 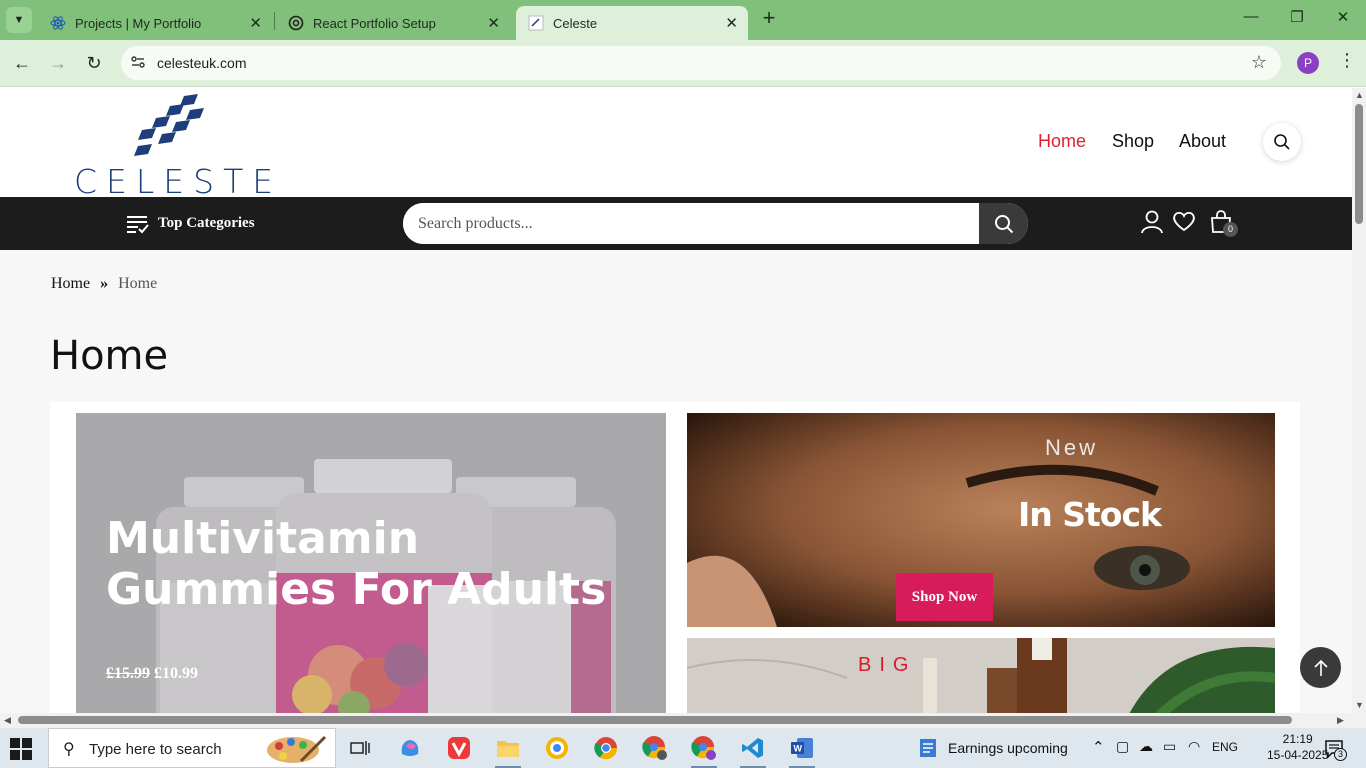 I want to click on breadcrumb-current: Home, so click(x=138, y=283).